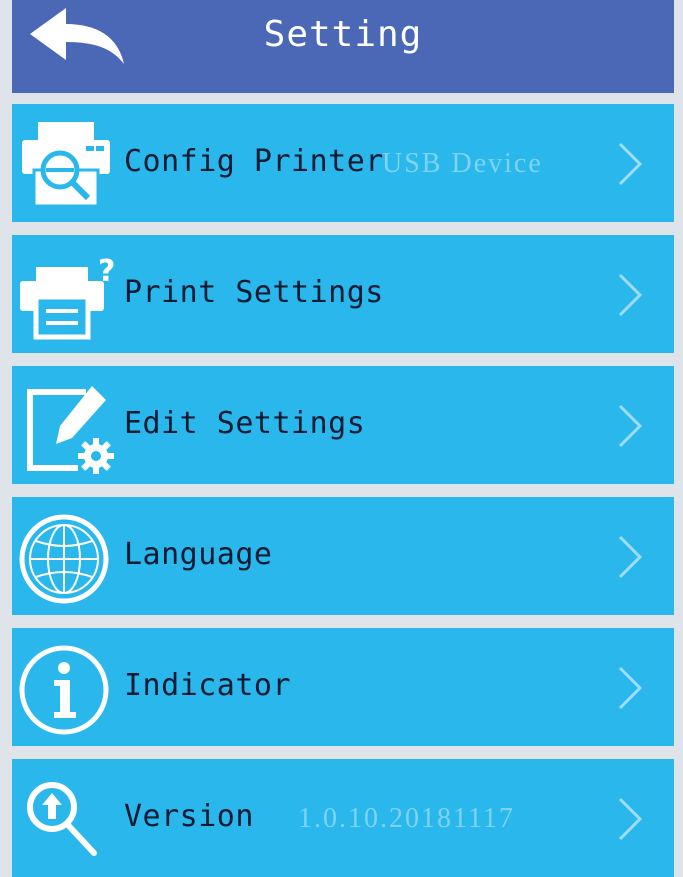 Image resolution: width=683 pixels, height=877 pixels. Describe the element at coordinates (254, 292) in the screenshot. I see `row-label: Print Settings` at that location.